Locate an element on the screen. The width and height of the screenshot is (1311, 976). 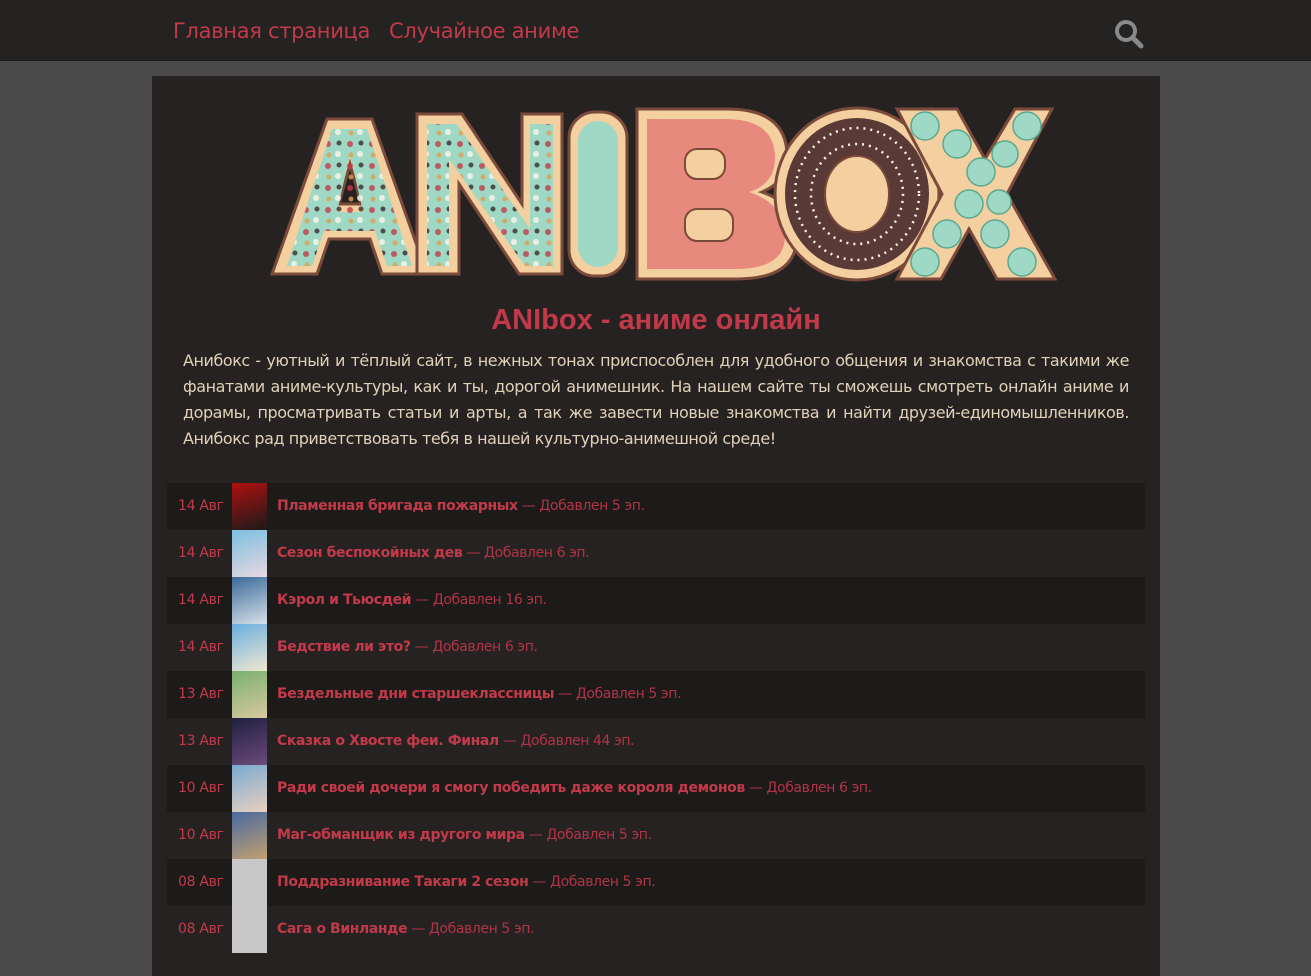
anime-title-link: Сага о Винланде is located at coordinates (342, 929).